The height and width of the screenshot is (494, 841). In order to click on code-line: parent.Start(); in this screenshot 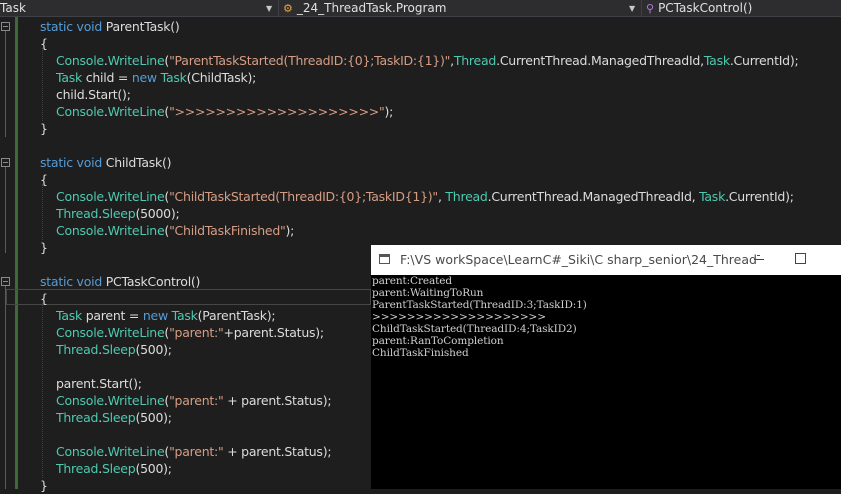, I will do `click(99, 383)`.